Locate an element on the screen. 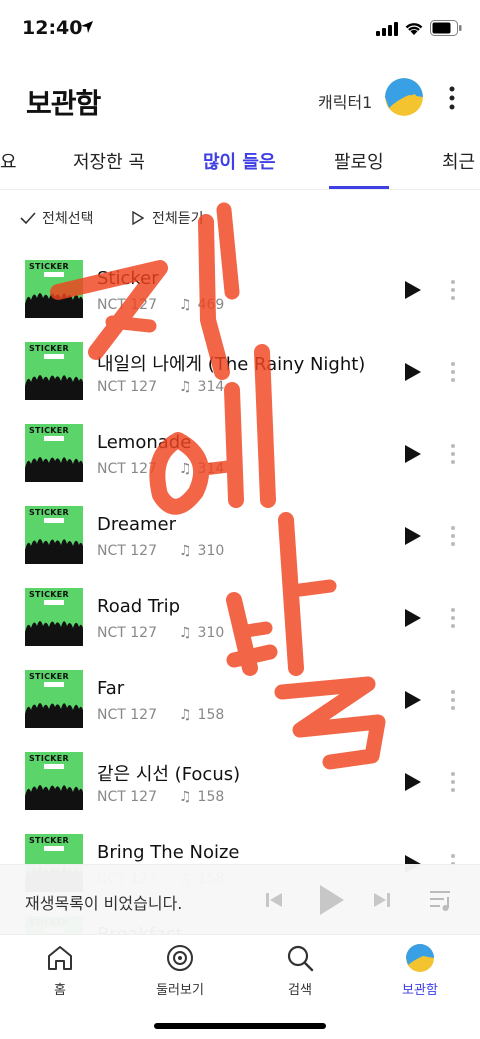 The width and height of the screenshot is (480, 1039). song-title: Road Trip is located at coordinates (139, 606).